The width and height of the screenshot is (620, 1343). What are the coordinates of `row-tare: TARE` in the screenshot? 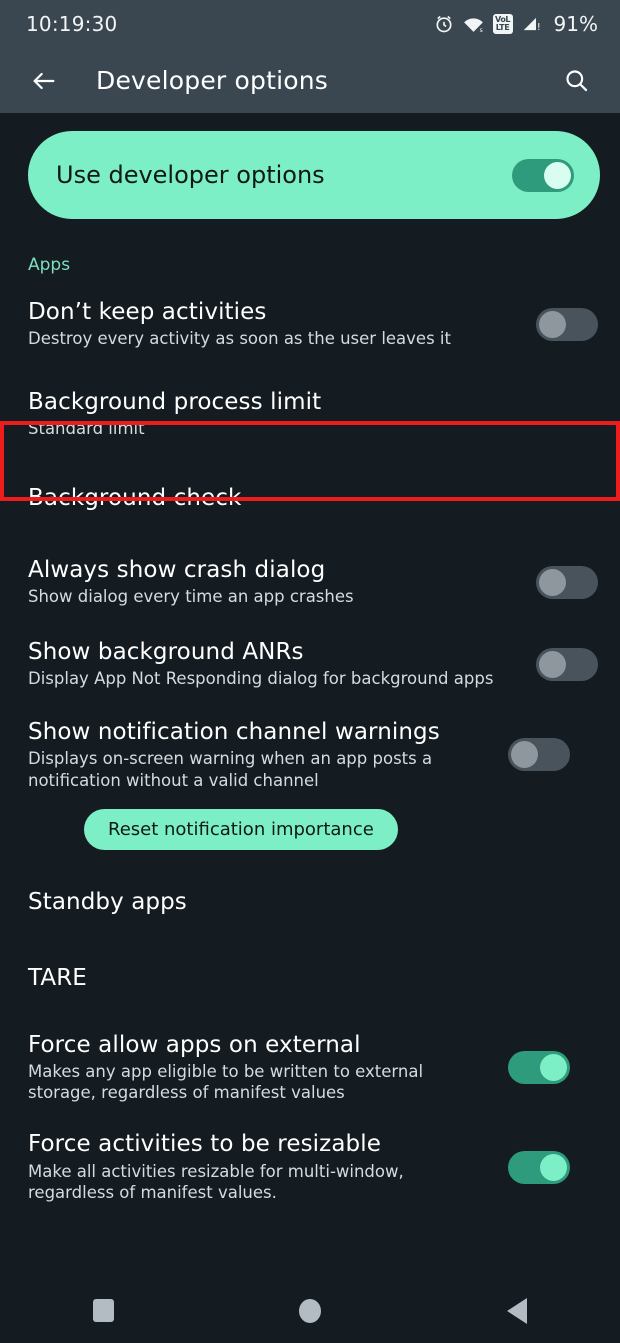 It's located at (310, 979).